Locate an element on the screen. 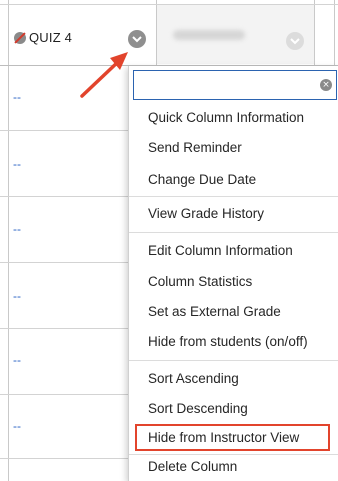 The width and height of the screenshot is (338, 481). menu-item-view-grade-history: View Grade History is located at coordinates (206, 213).